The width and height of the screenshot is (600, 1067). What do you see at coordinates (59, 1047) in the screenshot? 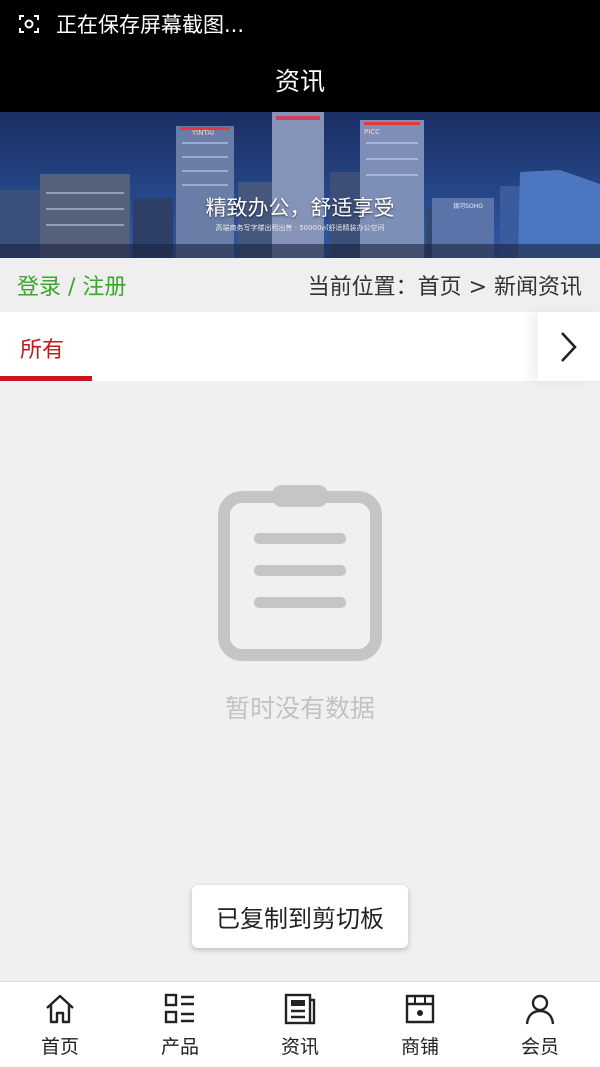
I see `nav-label: 首页` at bounding box center [59, 1047].